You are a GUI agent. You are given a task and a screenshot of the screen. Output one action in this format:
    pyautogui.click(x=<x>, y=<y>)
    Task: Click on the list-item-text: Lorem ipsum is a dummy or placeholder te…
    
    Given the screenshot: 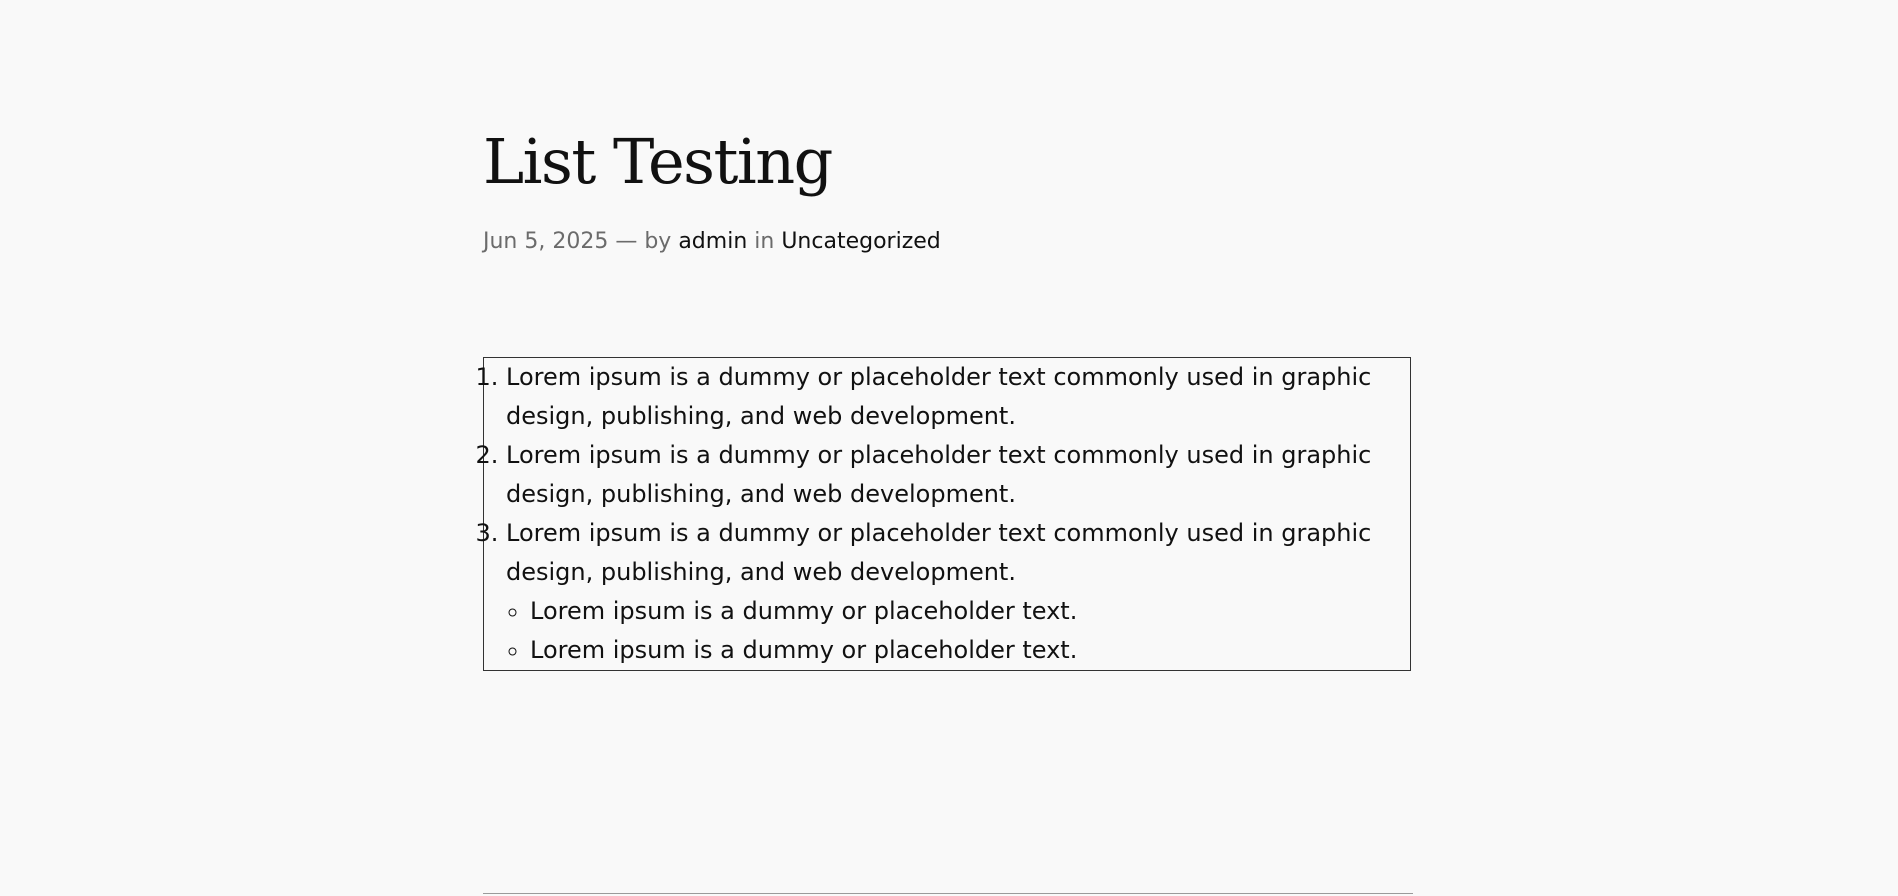 What is the action you would take?
    pyautogui.click(x=939, y=552)
    